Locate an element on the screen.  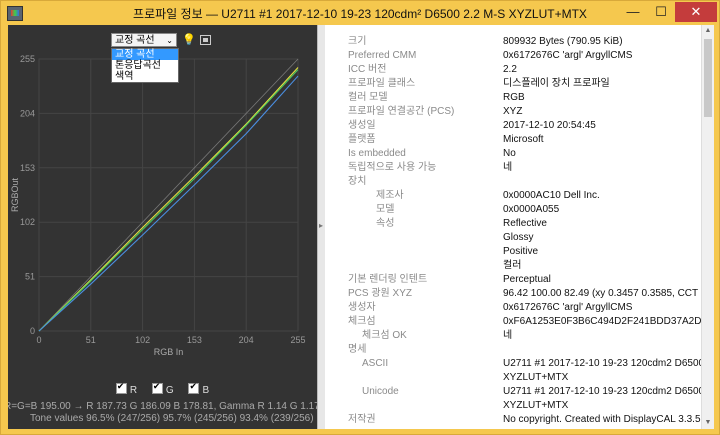
info-row: 독립적으로 사용 가능 네 is located at coordinates (513, 168).